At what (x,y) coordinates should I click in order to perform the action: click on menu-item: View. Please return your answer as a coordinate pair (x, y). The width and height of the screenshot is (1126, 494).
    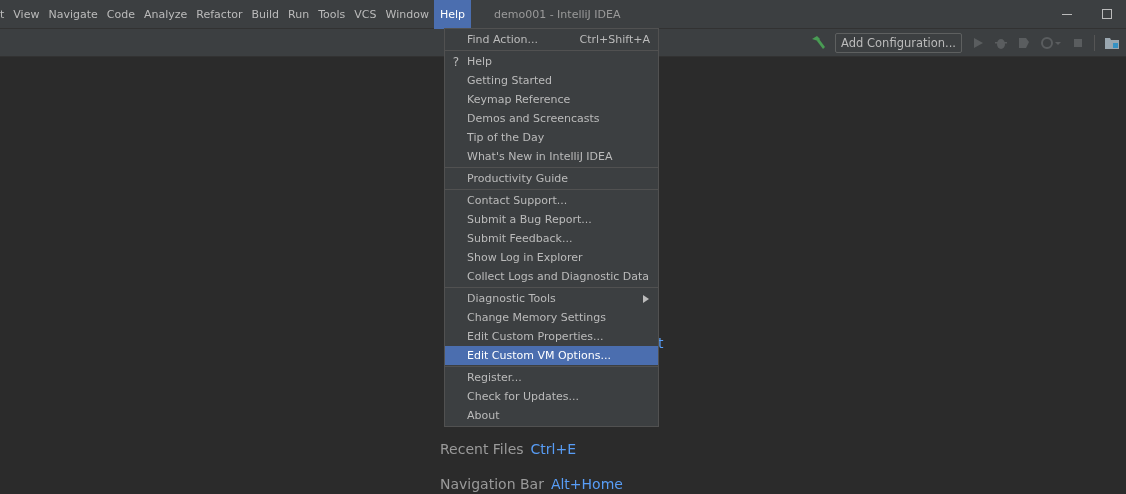
    Looking at the image, I should click on (26, 14).